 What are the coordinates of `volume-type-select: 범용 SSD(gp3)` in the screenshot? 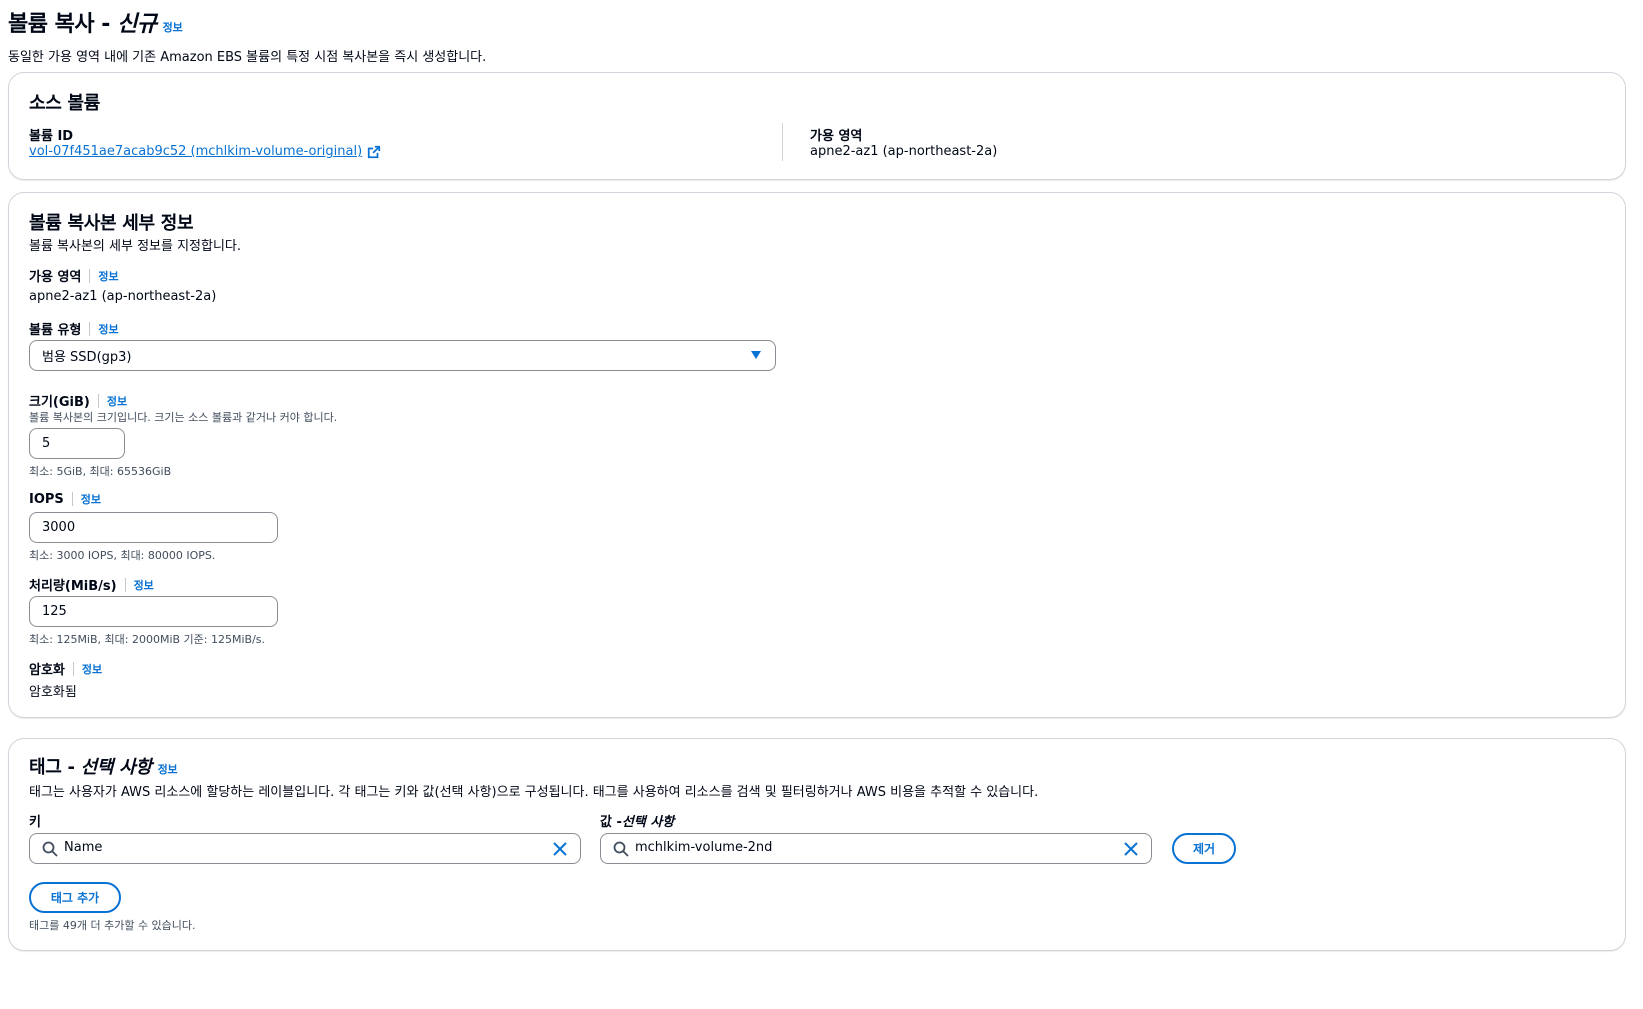 It's located at (402, 355).